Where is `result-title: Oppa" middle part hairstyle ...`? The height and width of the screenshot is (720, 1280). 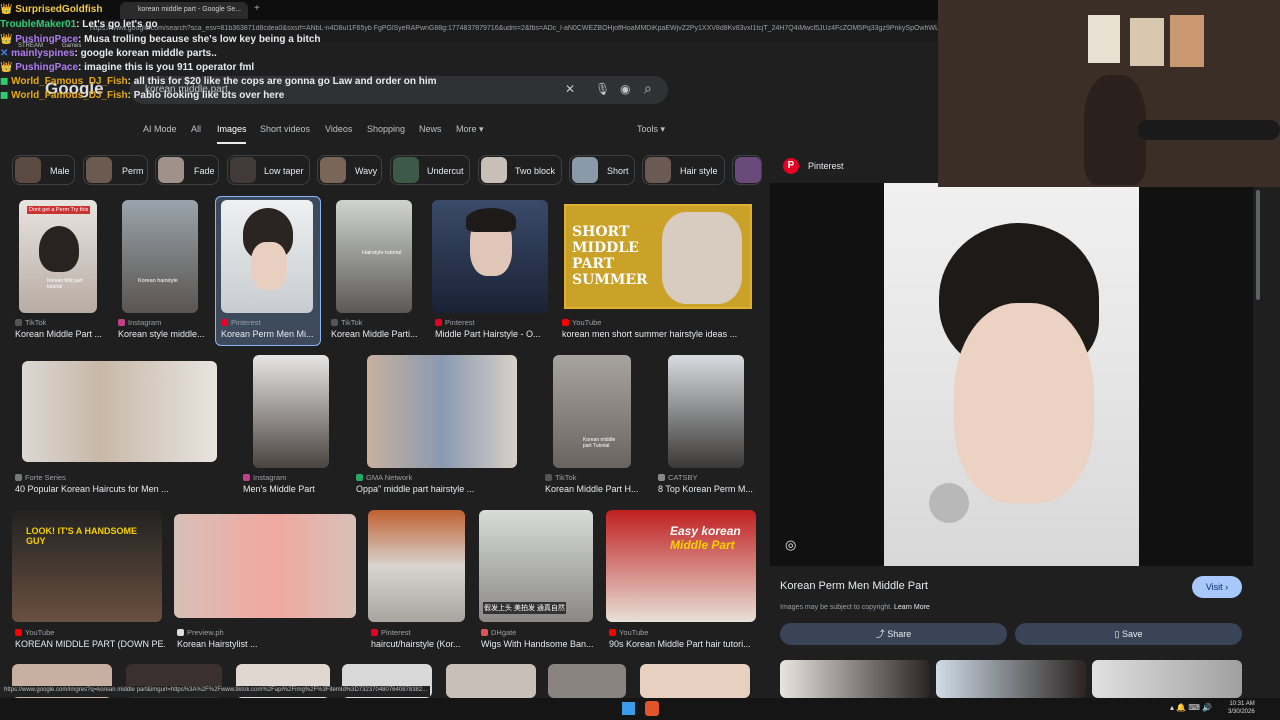
result-title: Oppa" middle part hairstyle ... is located at coordinates (441, 489).